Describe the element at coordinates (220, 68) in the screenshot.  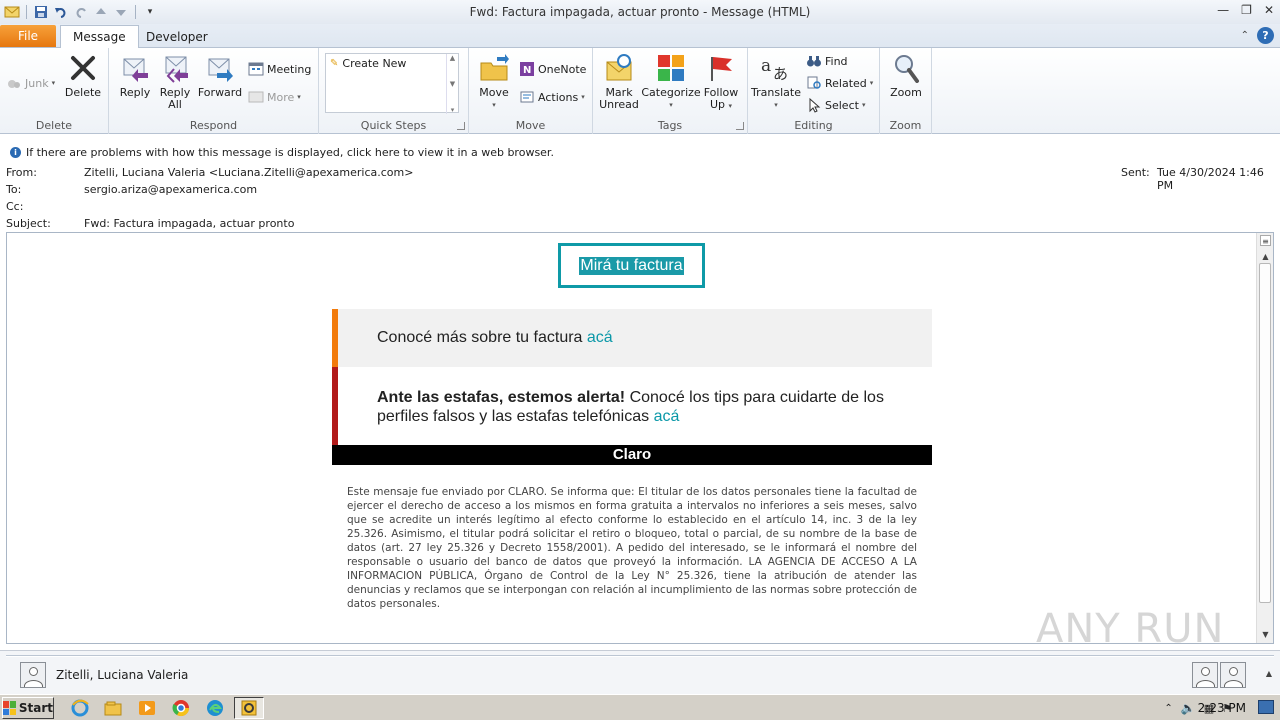
I see `forward-icon` at that location.